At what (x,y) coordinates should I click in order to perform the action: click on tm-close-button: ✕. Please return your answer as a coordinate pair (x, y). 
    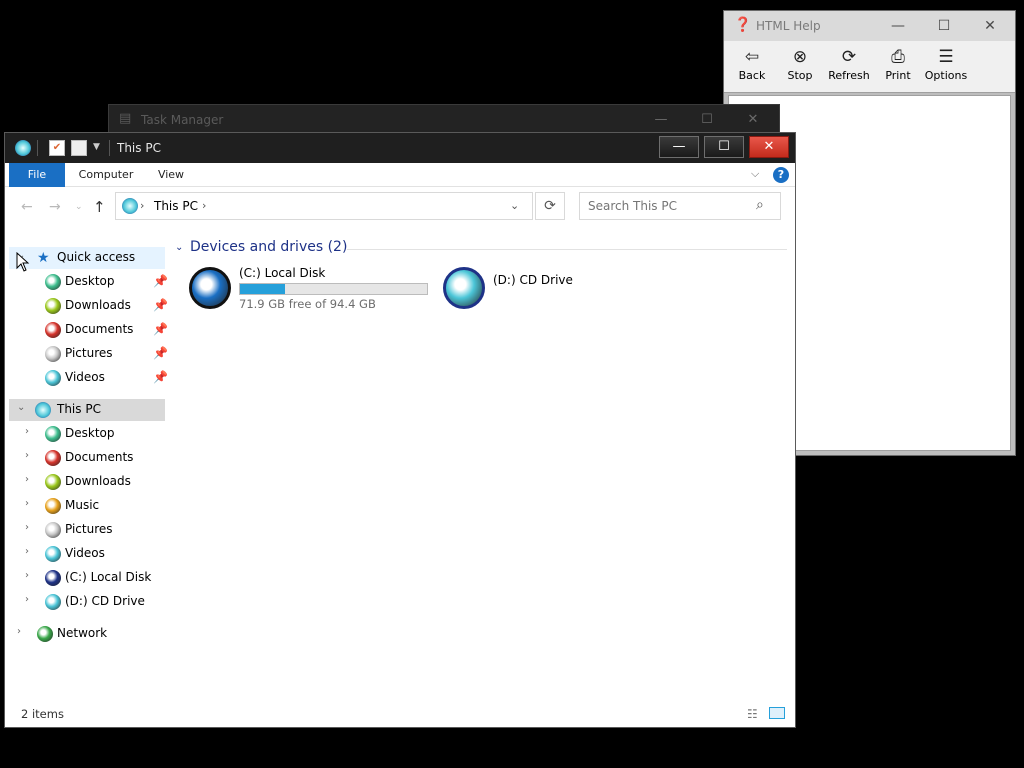
    Looking at the image, I should click on (753, 120).